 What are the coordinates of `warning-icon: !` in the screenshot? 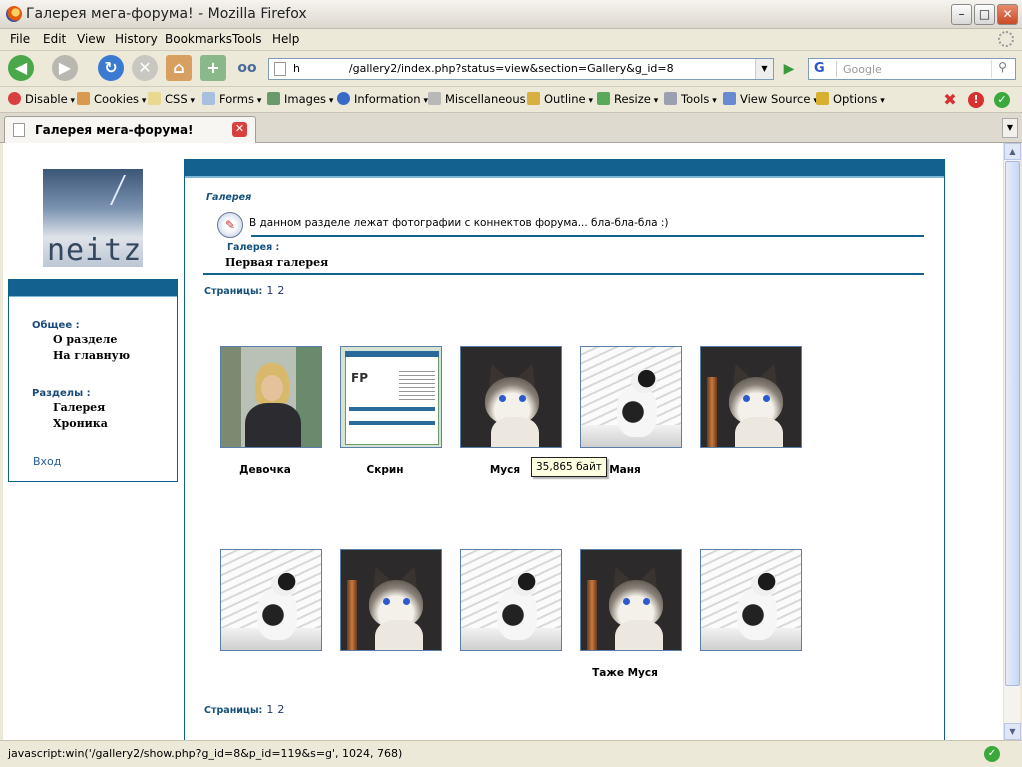 It's located at (976, 100).